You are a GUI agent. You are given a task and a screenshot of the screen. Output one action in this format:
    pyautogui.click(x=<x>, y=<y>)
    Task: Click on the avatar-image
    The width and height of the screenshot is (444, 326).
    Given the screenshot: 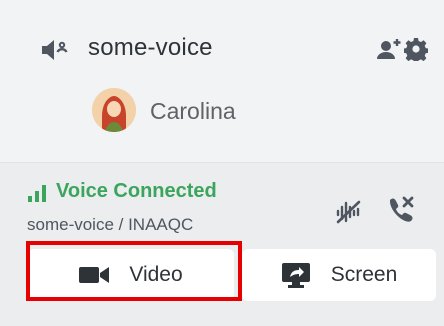 What is the action you would take?
    pyautogui.click(x=114, y=110)
    